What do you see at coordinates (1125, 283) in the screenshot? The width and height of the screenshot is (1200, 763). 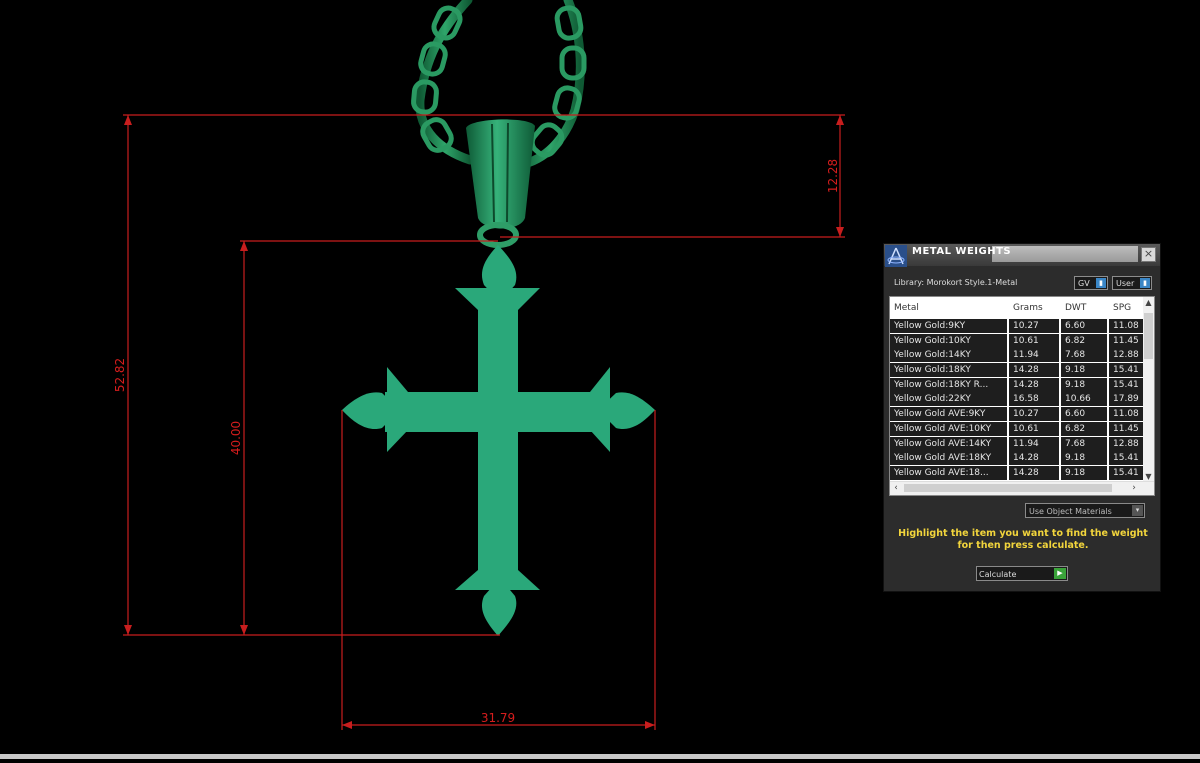 I see `source-select-value: User` at bounding box center [1125, 283].